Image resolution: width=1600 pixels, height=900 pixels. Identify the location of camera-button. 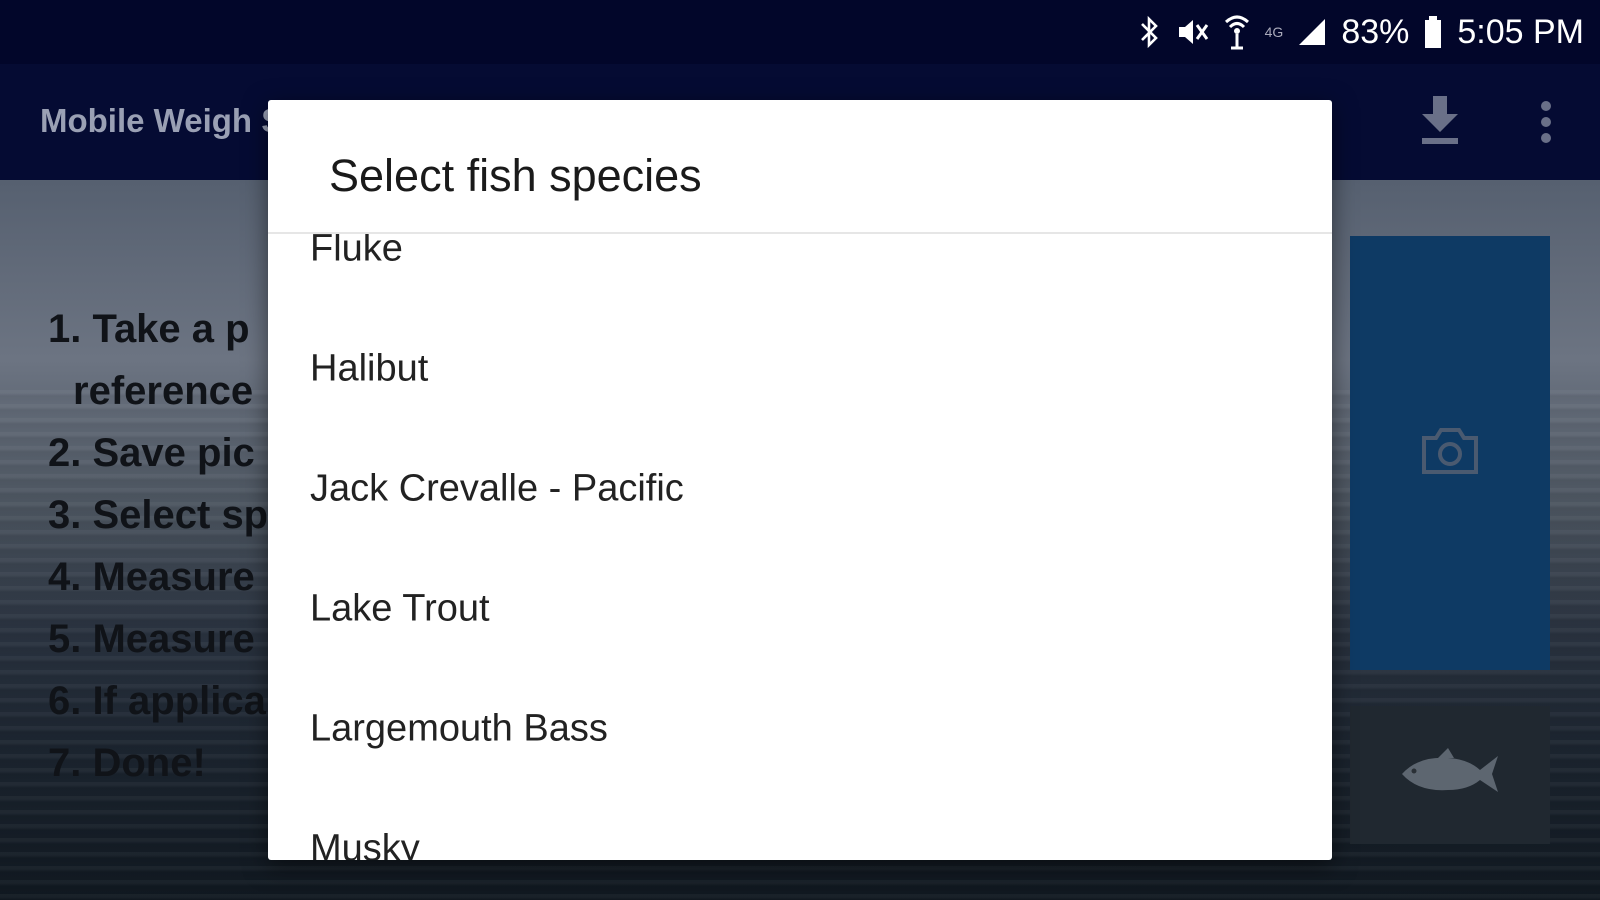
(1450, 453).